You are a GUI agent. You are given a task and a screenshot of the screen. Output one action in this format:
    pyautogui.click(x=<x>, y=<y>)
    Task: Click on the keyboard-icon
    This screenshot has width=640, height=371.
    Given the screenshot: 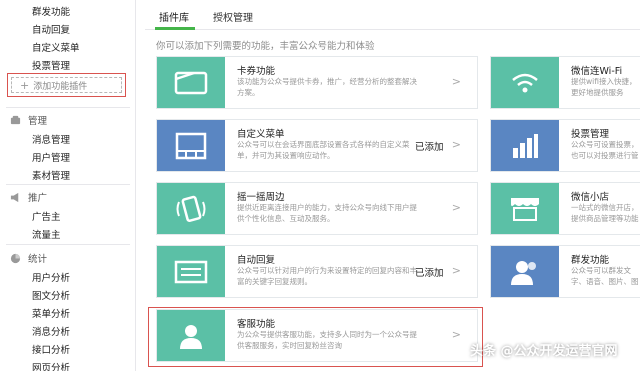 What is the action you would take?
    pyautogui.click(x=191, y=271)
    